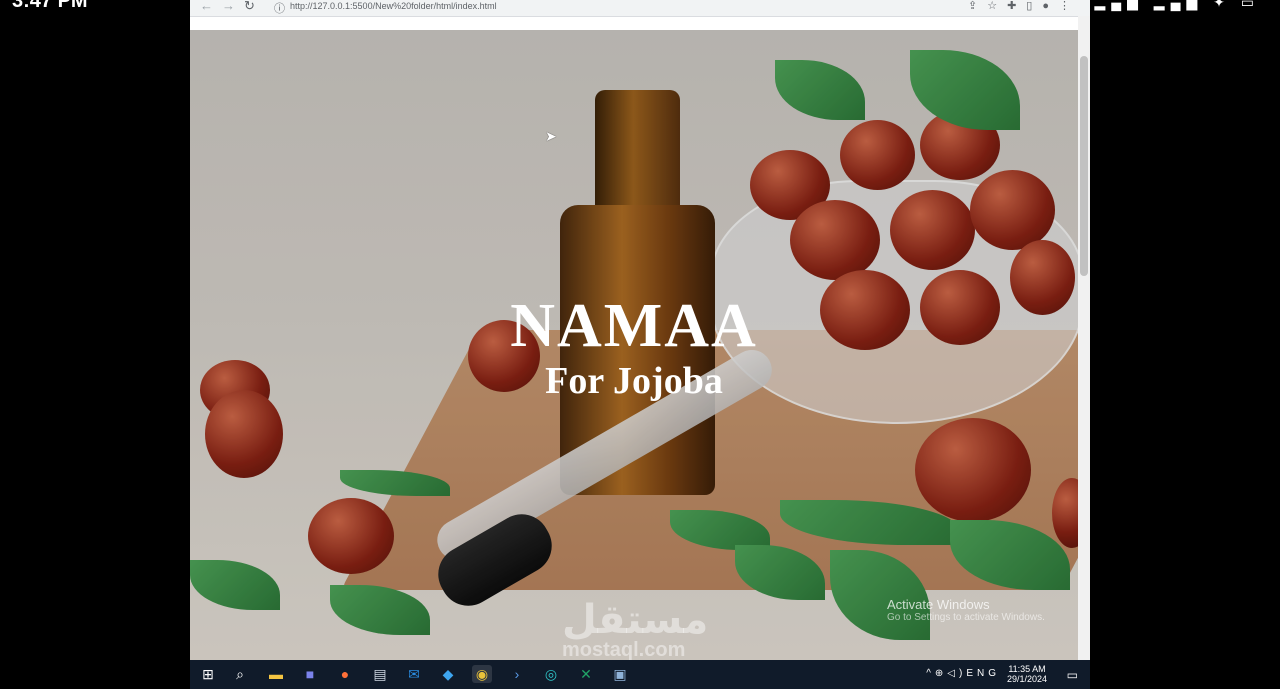 The height and width of the screenshot is (689, 1280). Describe the element at coordinates (279, 8) in the screenshot. I see `info-icon: ⓘ` at that location.